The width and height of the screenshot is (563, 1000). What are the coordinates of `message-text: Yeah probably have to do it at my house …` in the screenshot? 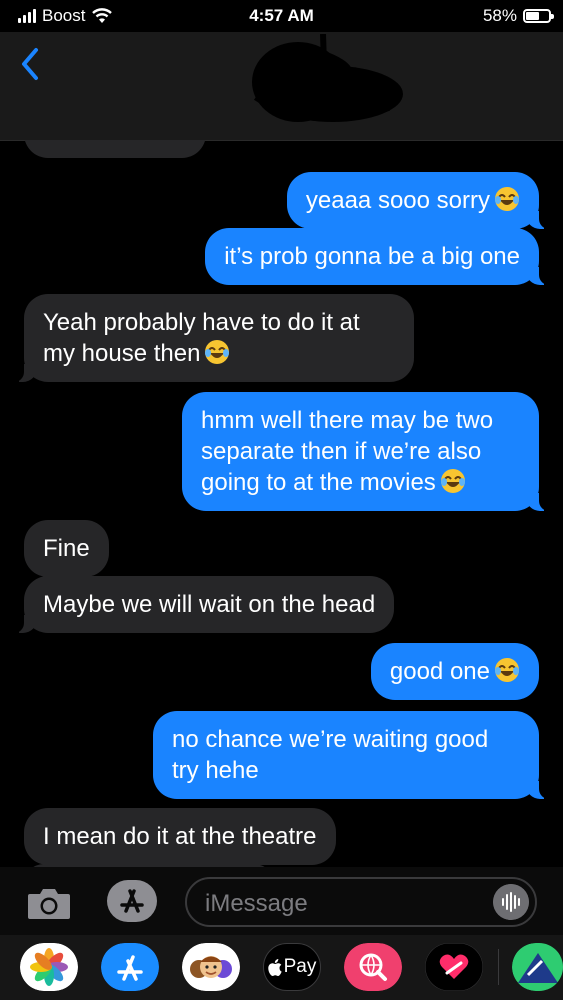 It's located at (201, 338).